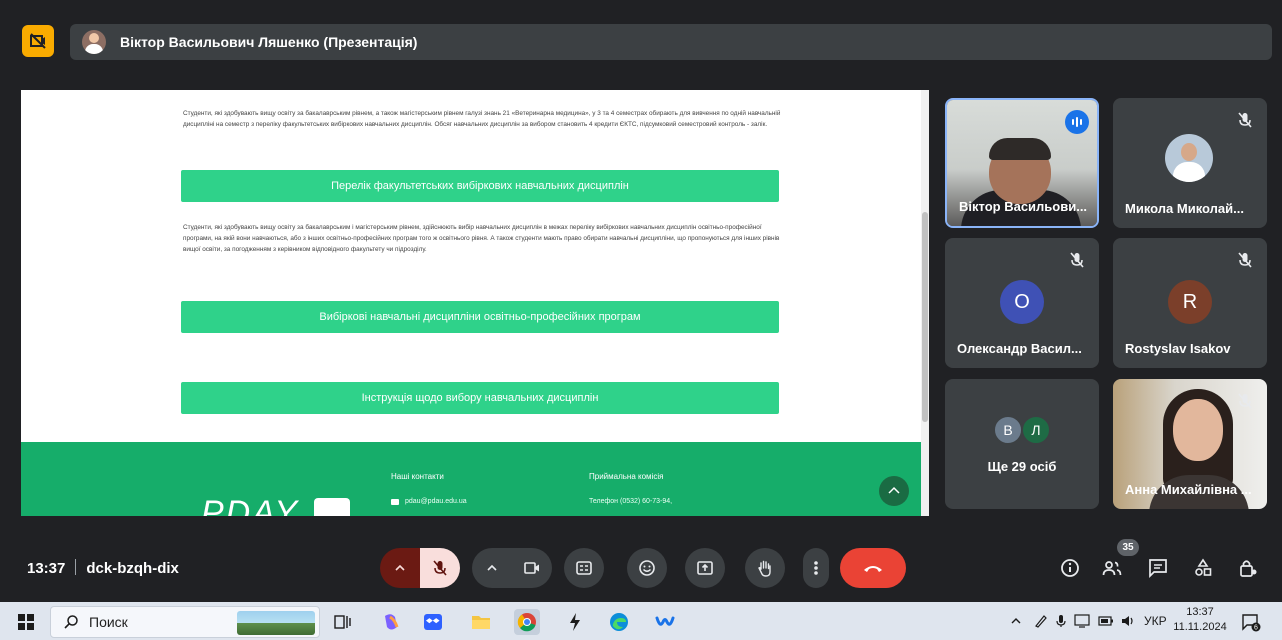 The image size is (1282, 640). I want to click on participant-tile-4: R Rostyslav Isakov, so click(1190, 303).